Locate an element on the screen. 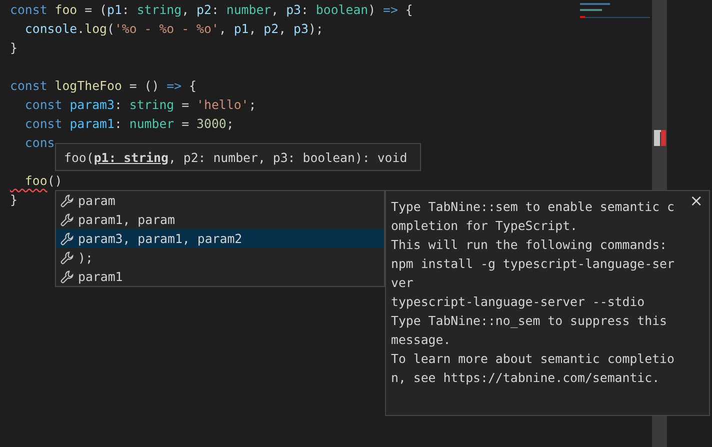 The height and width of the screenshot is (447, 712). details-text: n, see https://tabnine.com/semantic. is located at coordinates (525, 378).